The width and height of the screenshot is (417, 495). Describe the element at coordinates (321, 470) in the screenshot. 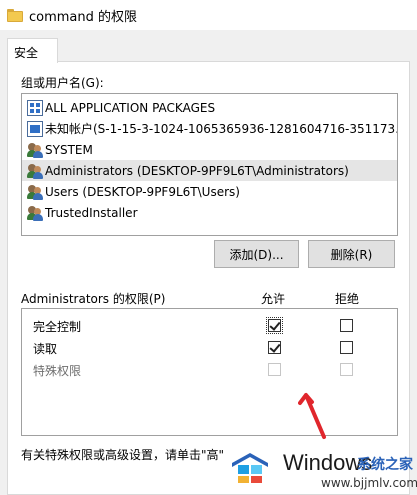

I see `watermark: Windows 系统之家 www.bjjmlv.com` at that location.